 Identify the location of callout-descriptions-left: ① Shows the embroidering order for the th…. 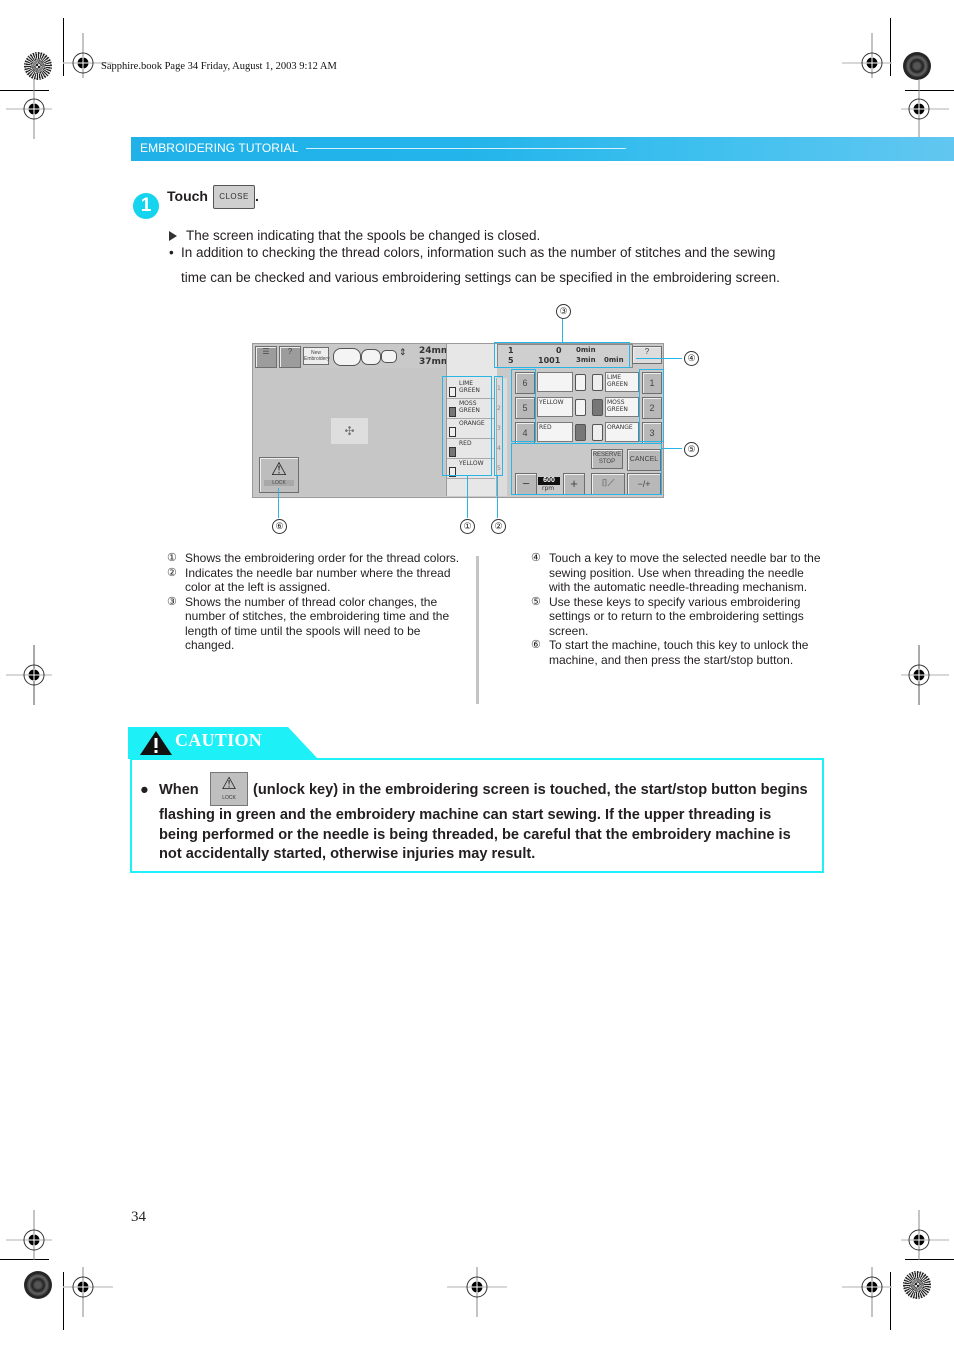
(314, 602).